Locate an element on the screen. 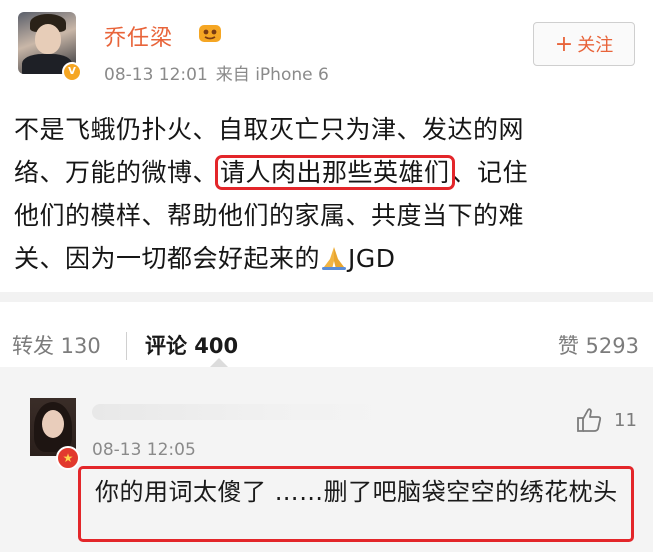 The image size is (653, 552). actions-separator is located at coordinates (126, 346).